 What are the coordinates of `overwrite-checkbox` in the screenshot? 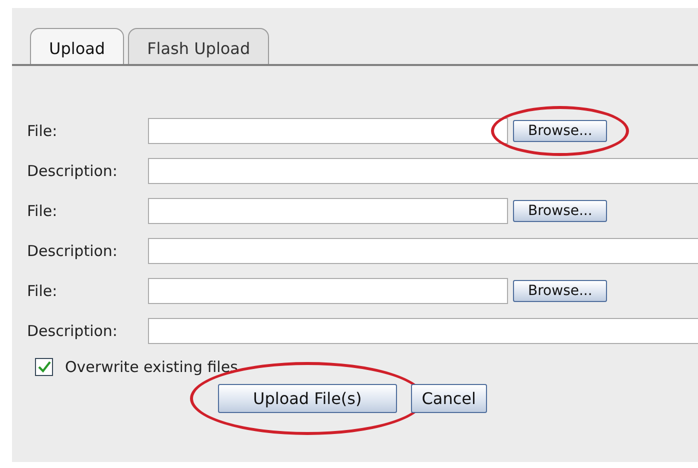 It's located at (44, 367).